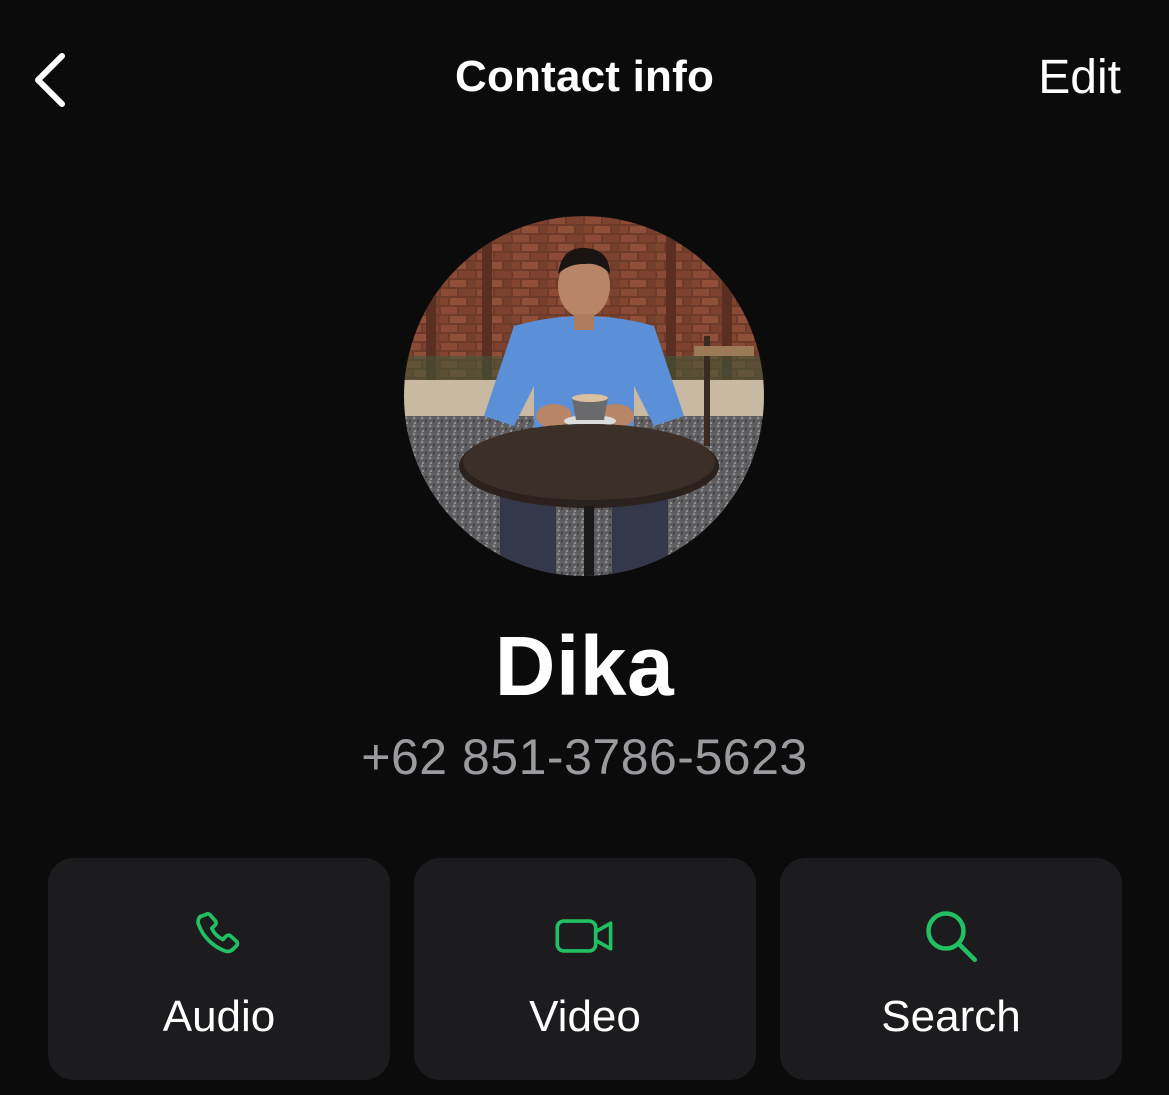 The image size is (1169, 1095). What do you see at coordinates (585, 936) in the screenshot?
I see `video-camera-icon` at bounding box center [585, 936].